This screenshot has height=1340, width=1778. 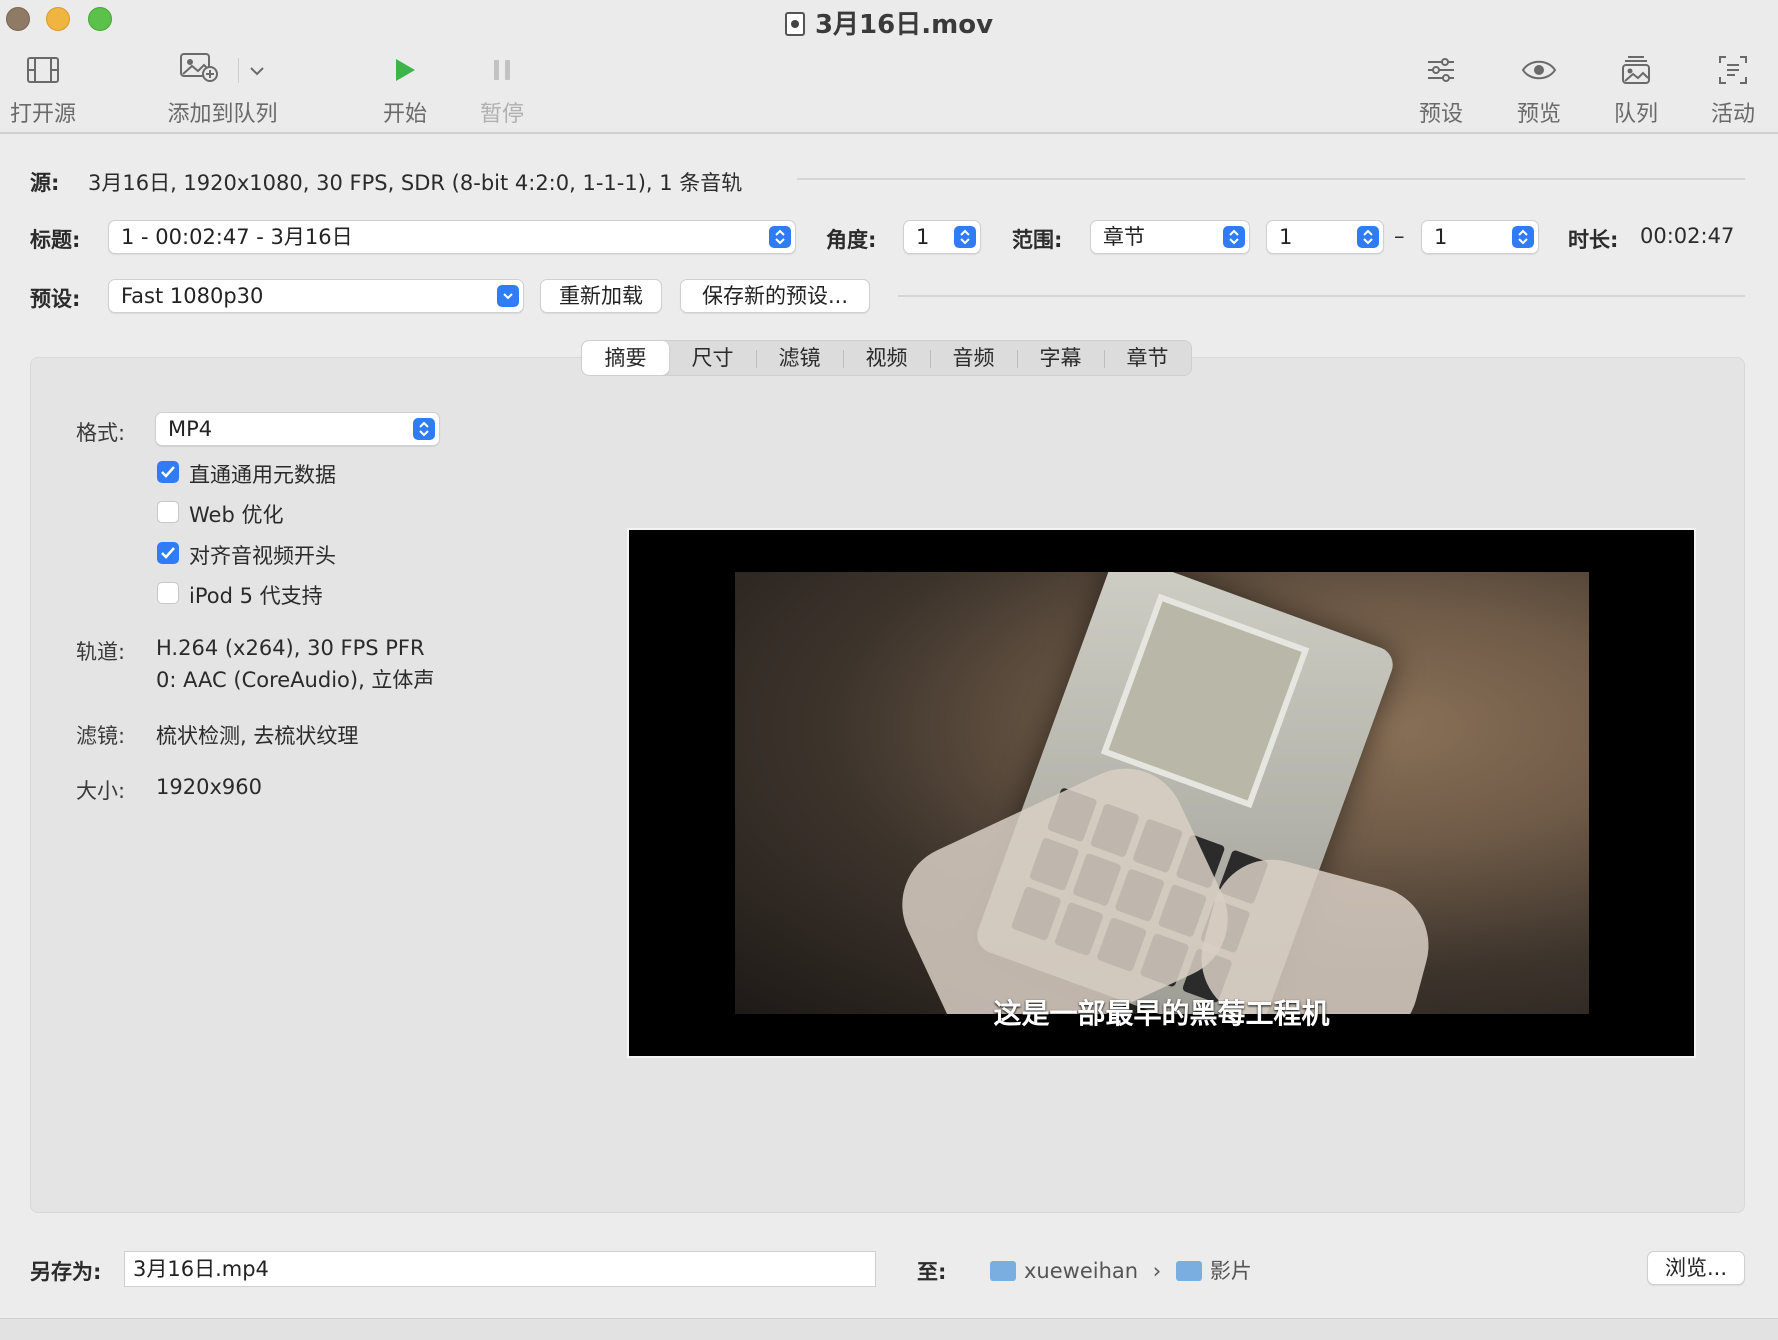 I want to click on pause-icon, so click(x=502, y=70).